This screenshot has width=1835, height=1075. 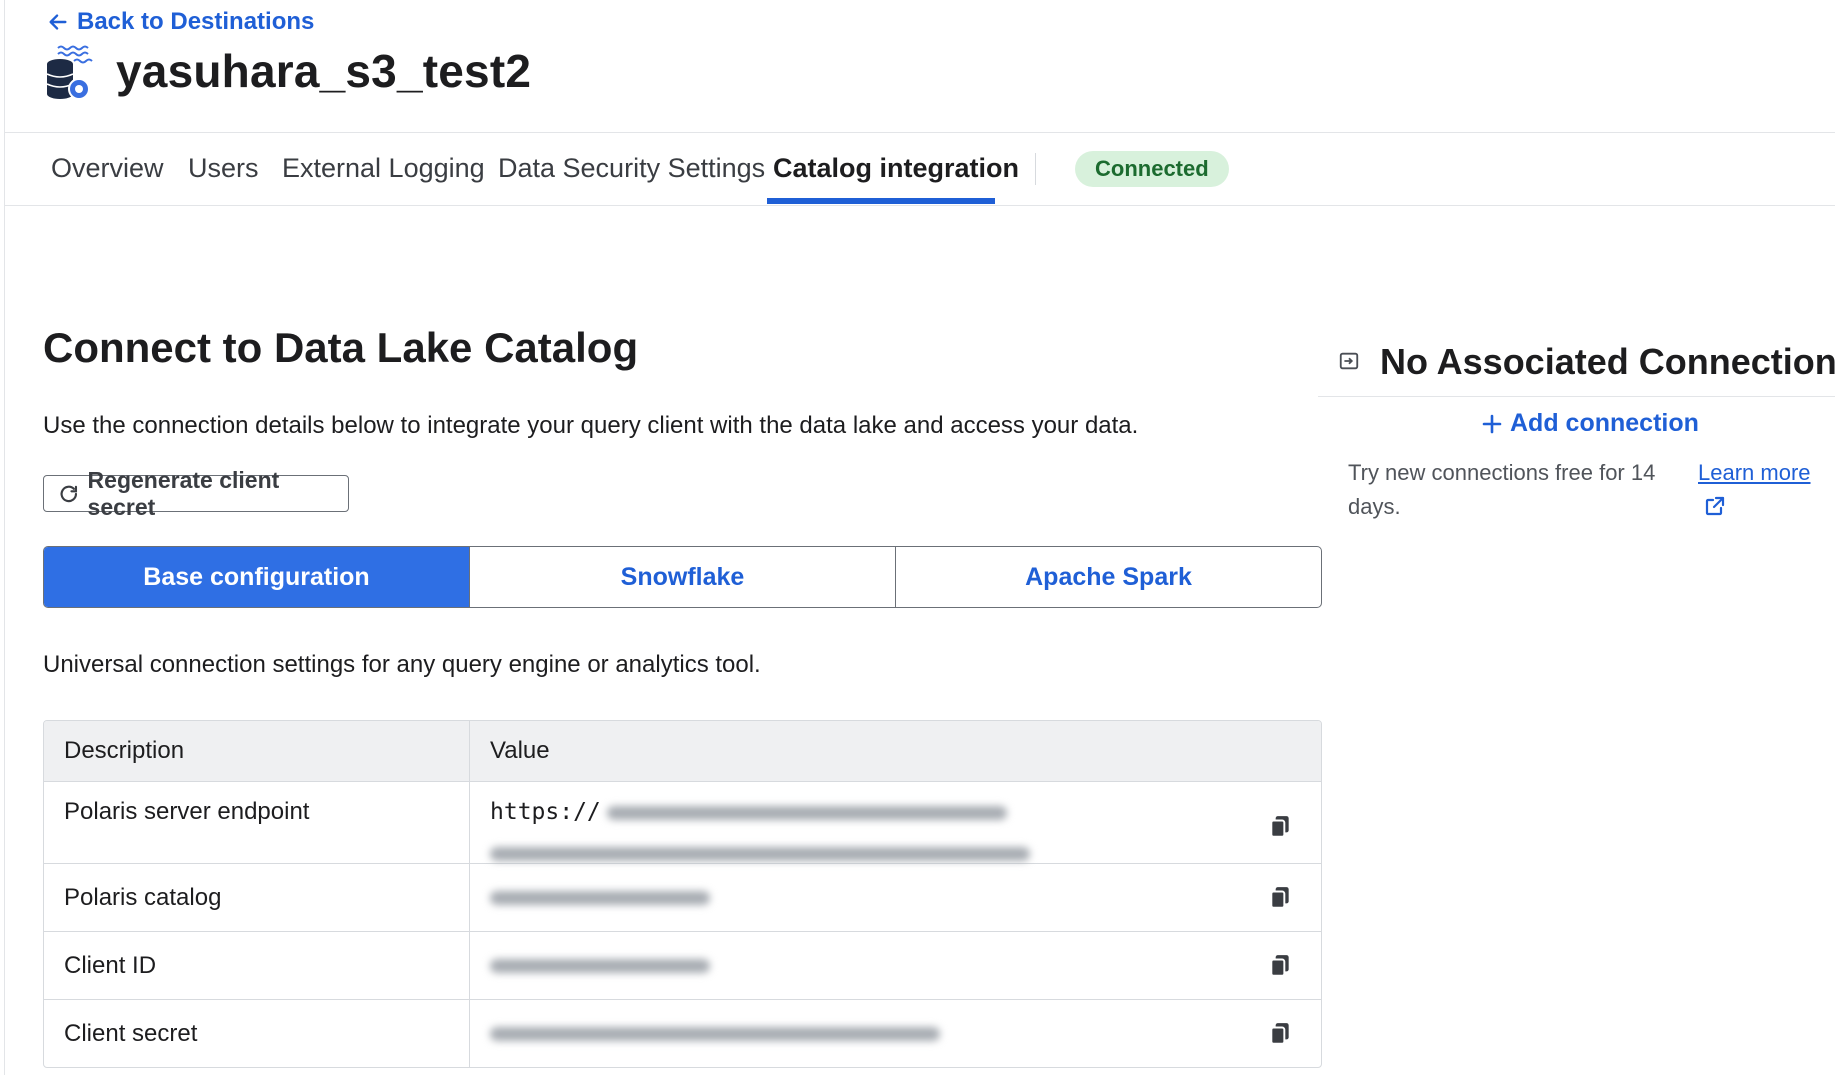 What do you see at coordinates (257, 751) in the screenshot?
I see `column-header-description: Description` at bounding box center [257, 751].